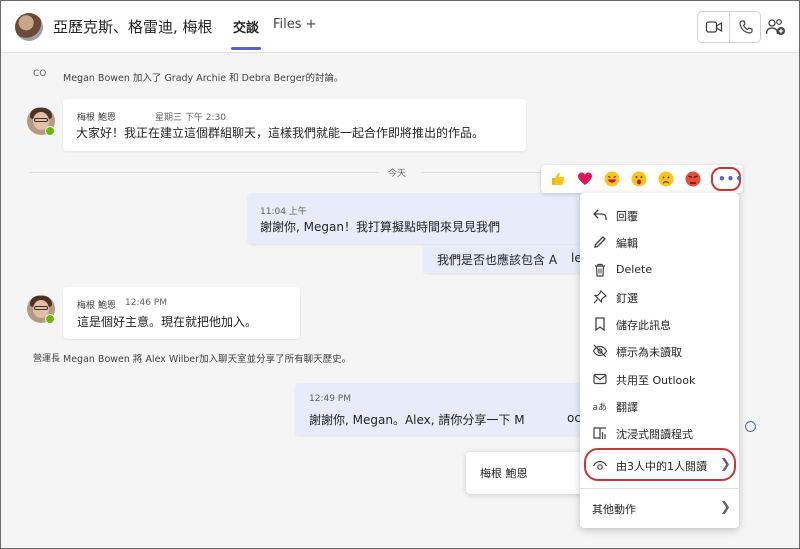 Image resolution: width=800 pixels, height=549 pixels. Describe the element at coordinates (693, 179) in the screenshot. I see `angry-icon` at that location.